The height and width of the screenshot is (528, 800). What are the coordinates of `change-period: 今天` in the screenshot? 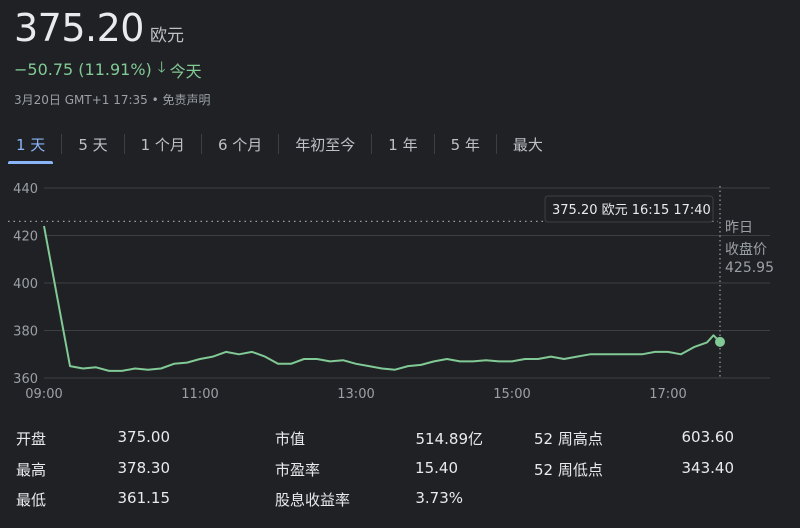 It's located at (185, 71).